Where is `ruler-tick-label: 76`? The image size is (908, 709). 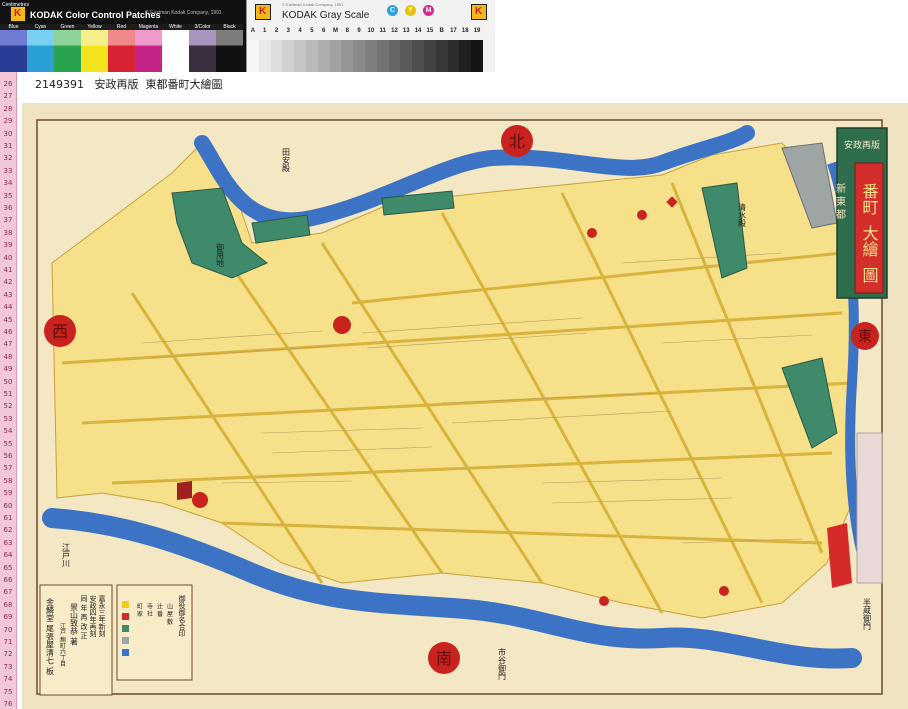
ruler-tick-label: 76 is located at coordinates (8, 704).